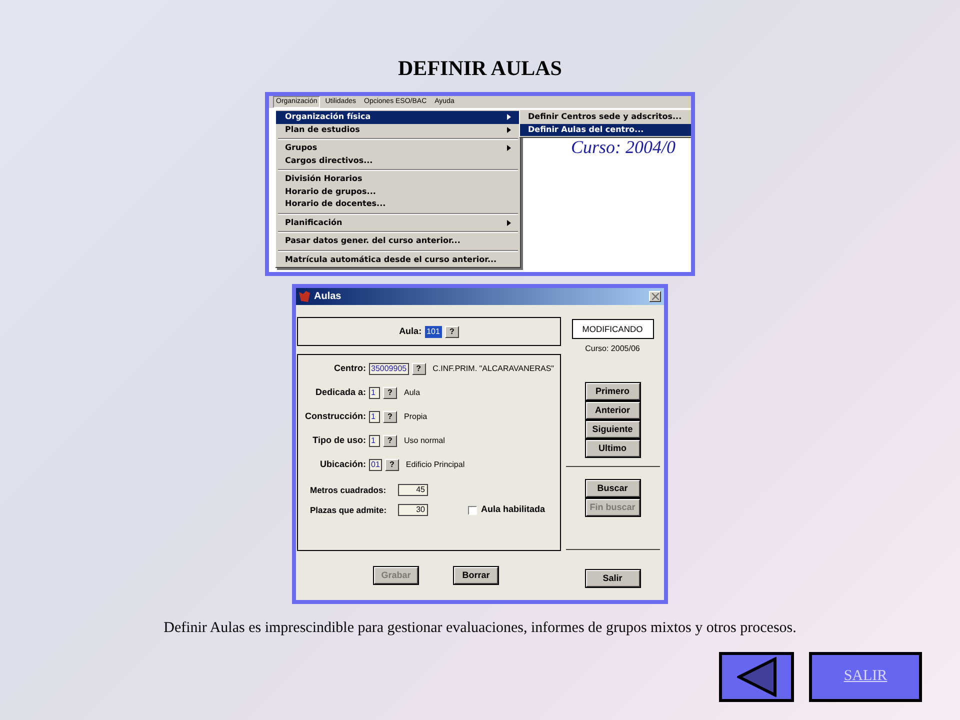  What do you see at coordinates (480, 68) in the screenshot?
I see `slide-title: DEFINIR AULAS` at bounding box center [480, 68].